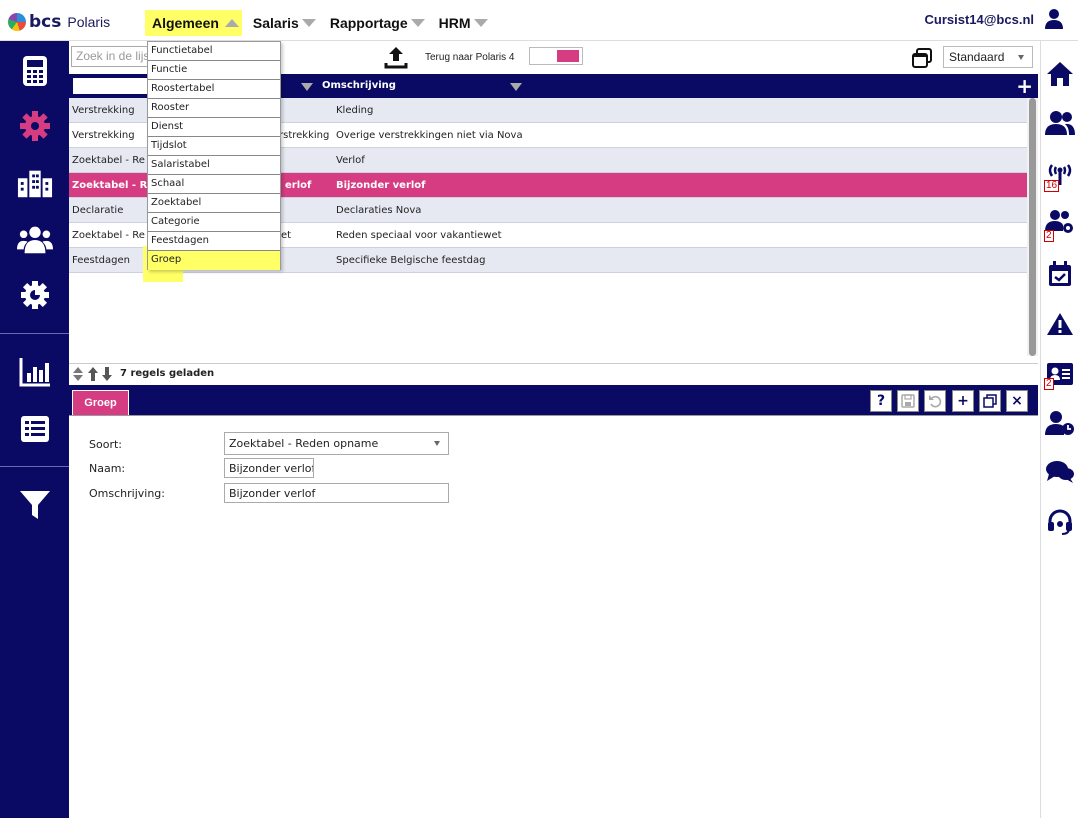 The height and width of the screenshot is (818, 1078). I want to click on user-menu: Cursist14@bcs.nl, so click(995, 19).